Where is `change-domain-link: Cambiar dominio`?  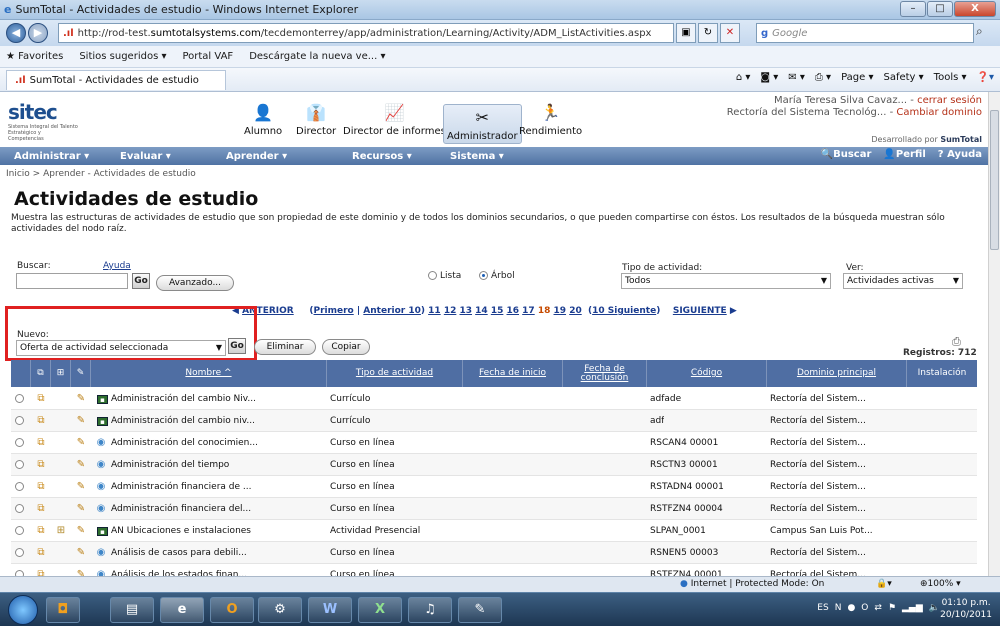
change-domain-link: Cambiar dominio is located at coordinates (939, 112).